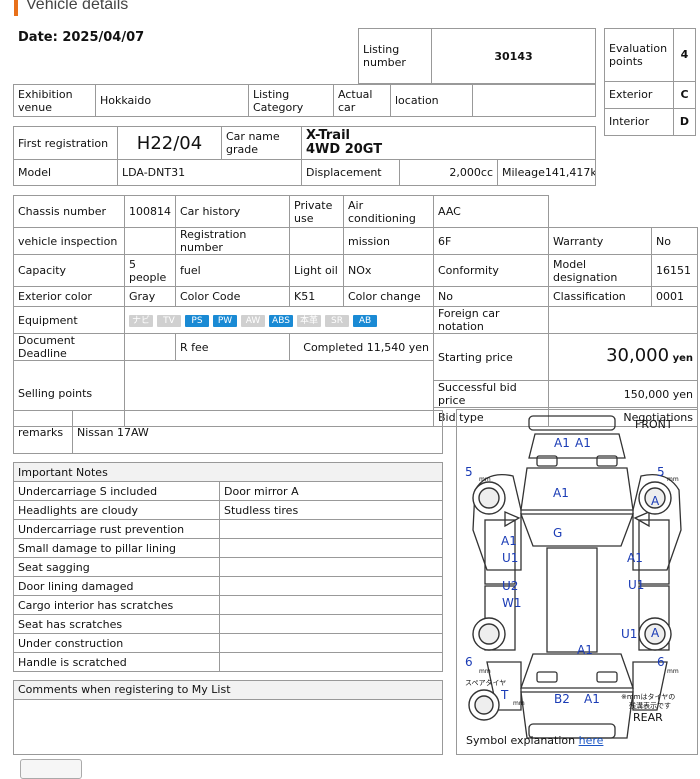  I want to click on car-name-label: Car name grade, so click(261, 143).